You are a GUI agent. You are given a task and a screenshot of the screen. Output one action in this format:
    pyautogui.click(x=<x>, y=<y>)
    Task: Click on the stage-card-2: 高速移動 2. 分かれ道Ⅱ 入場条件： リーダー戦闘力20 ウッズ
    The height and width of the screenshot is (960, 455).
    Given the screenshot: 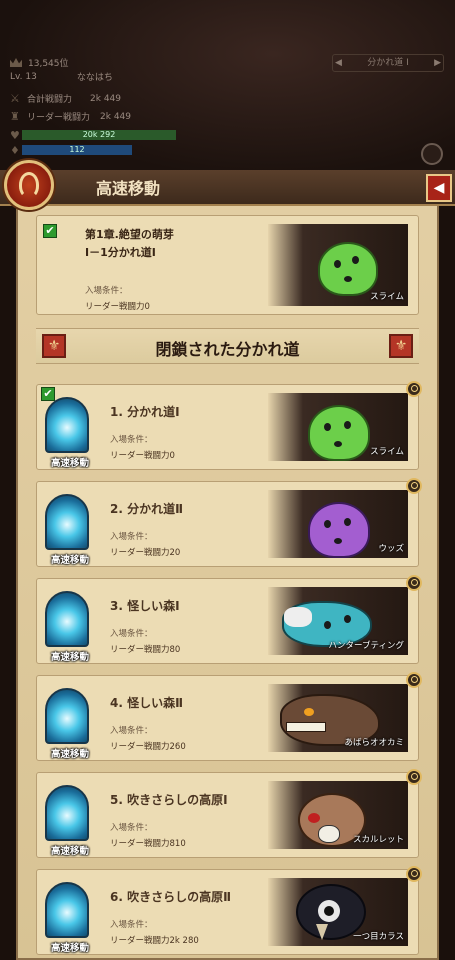 What is the action you would take?
    pyautogui.click(x=229, y=522)
    